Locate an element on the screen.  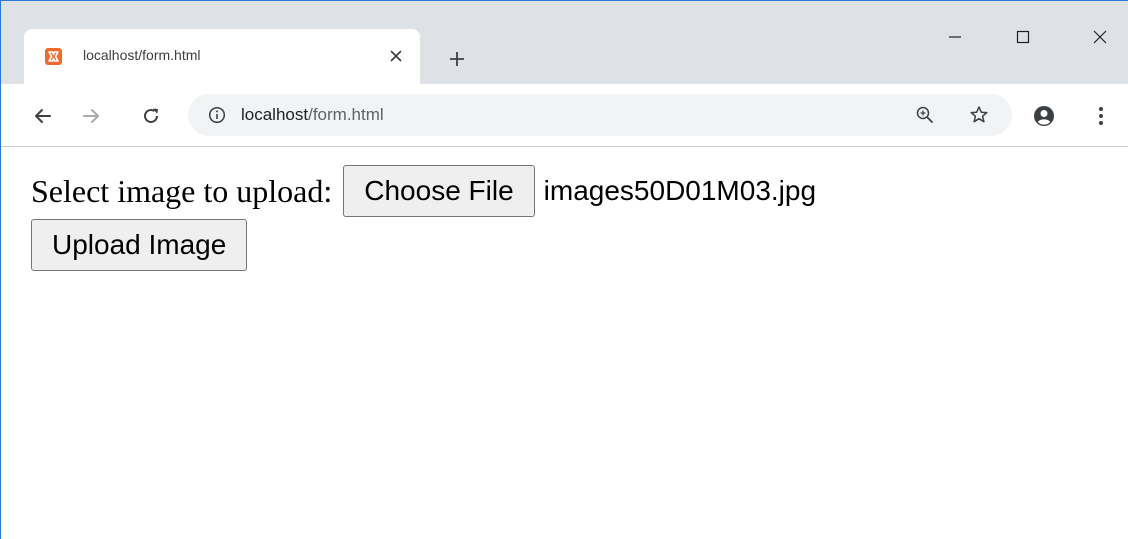
upload-image-button: Upload Image is located at coordinates (139, 245).